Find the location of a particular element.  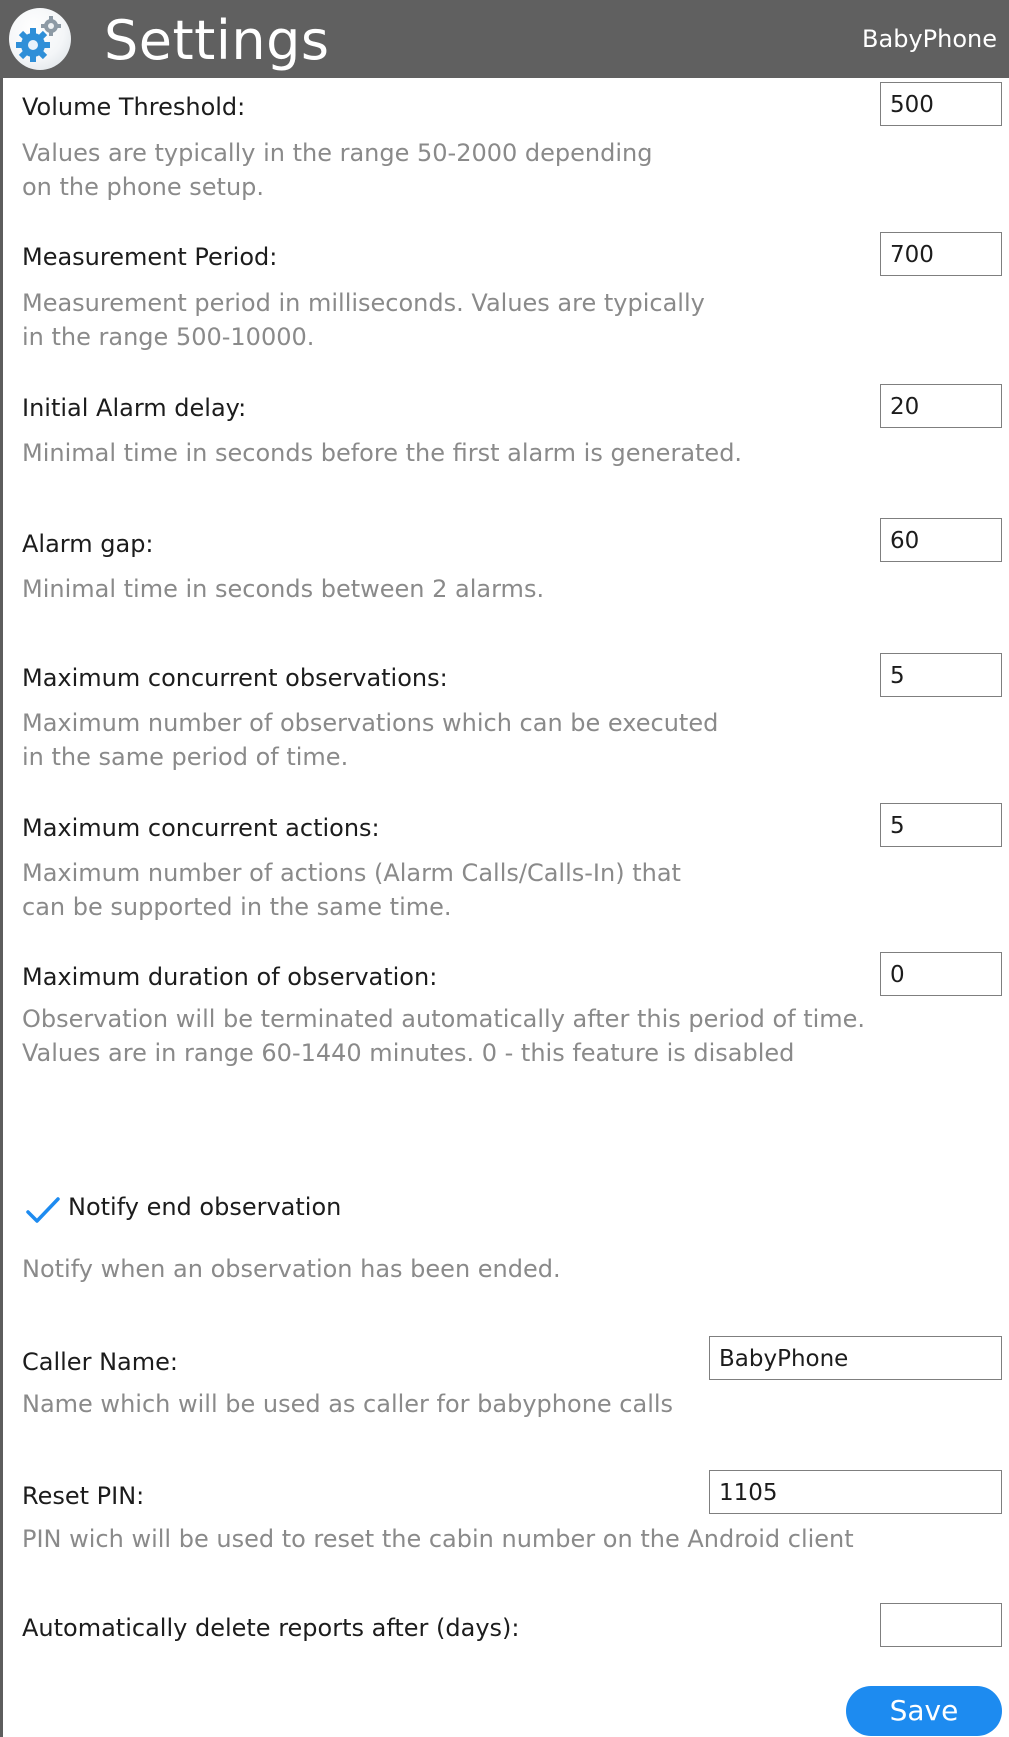

alarm-gap-label: Alarm gap: is located at coordinates (88, 544).